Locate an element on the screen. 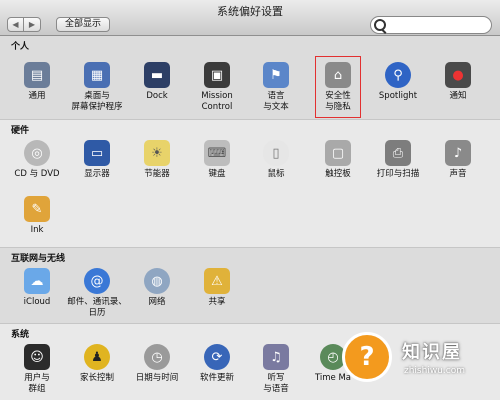 The width and height of the screenshot is (500, 400). printer-icon: ⎙ is located at coordinates (398, 153).